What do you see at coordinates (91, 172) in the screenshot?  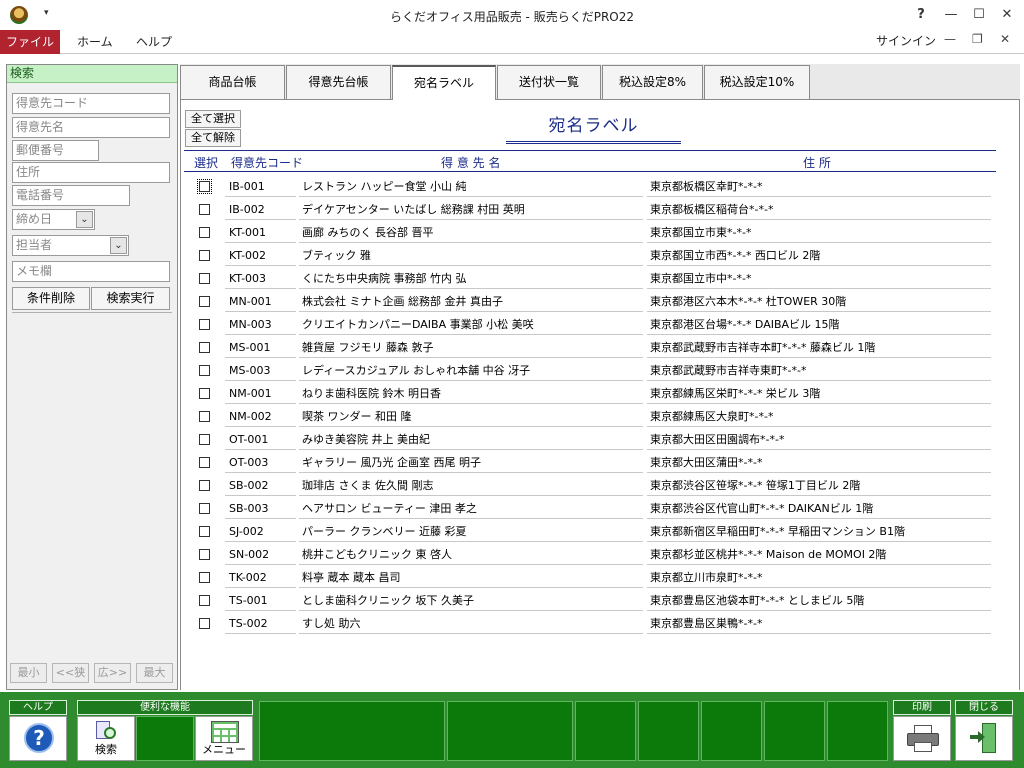 I see `address-input: 住所` at bounding box center [91, 172].